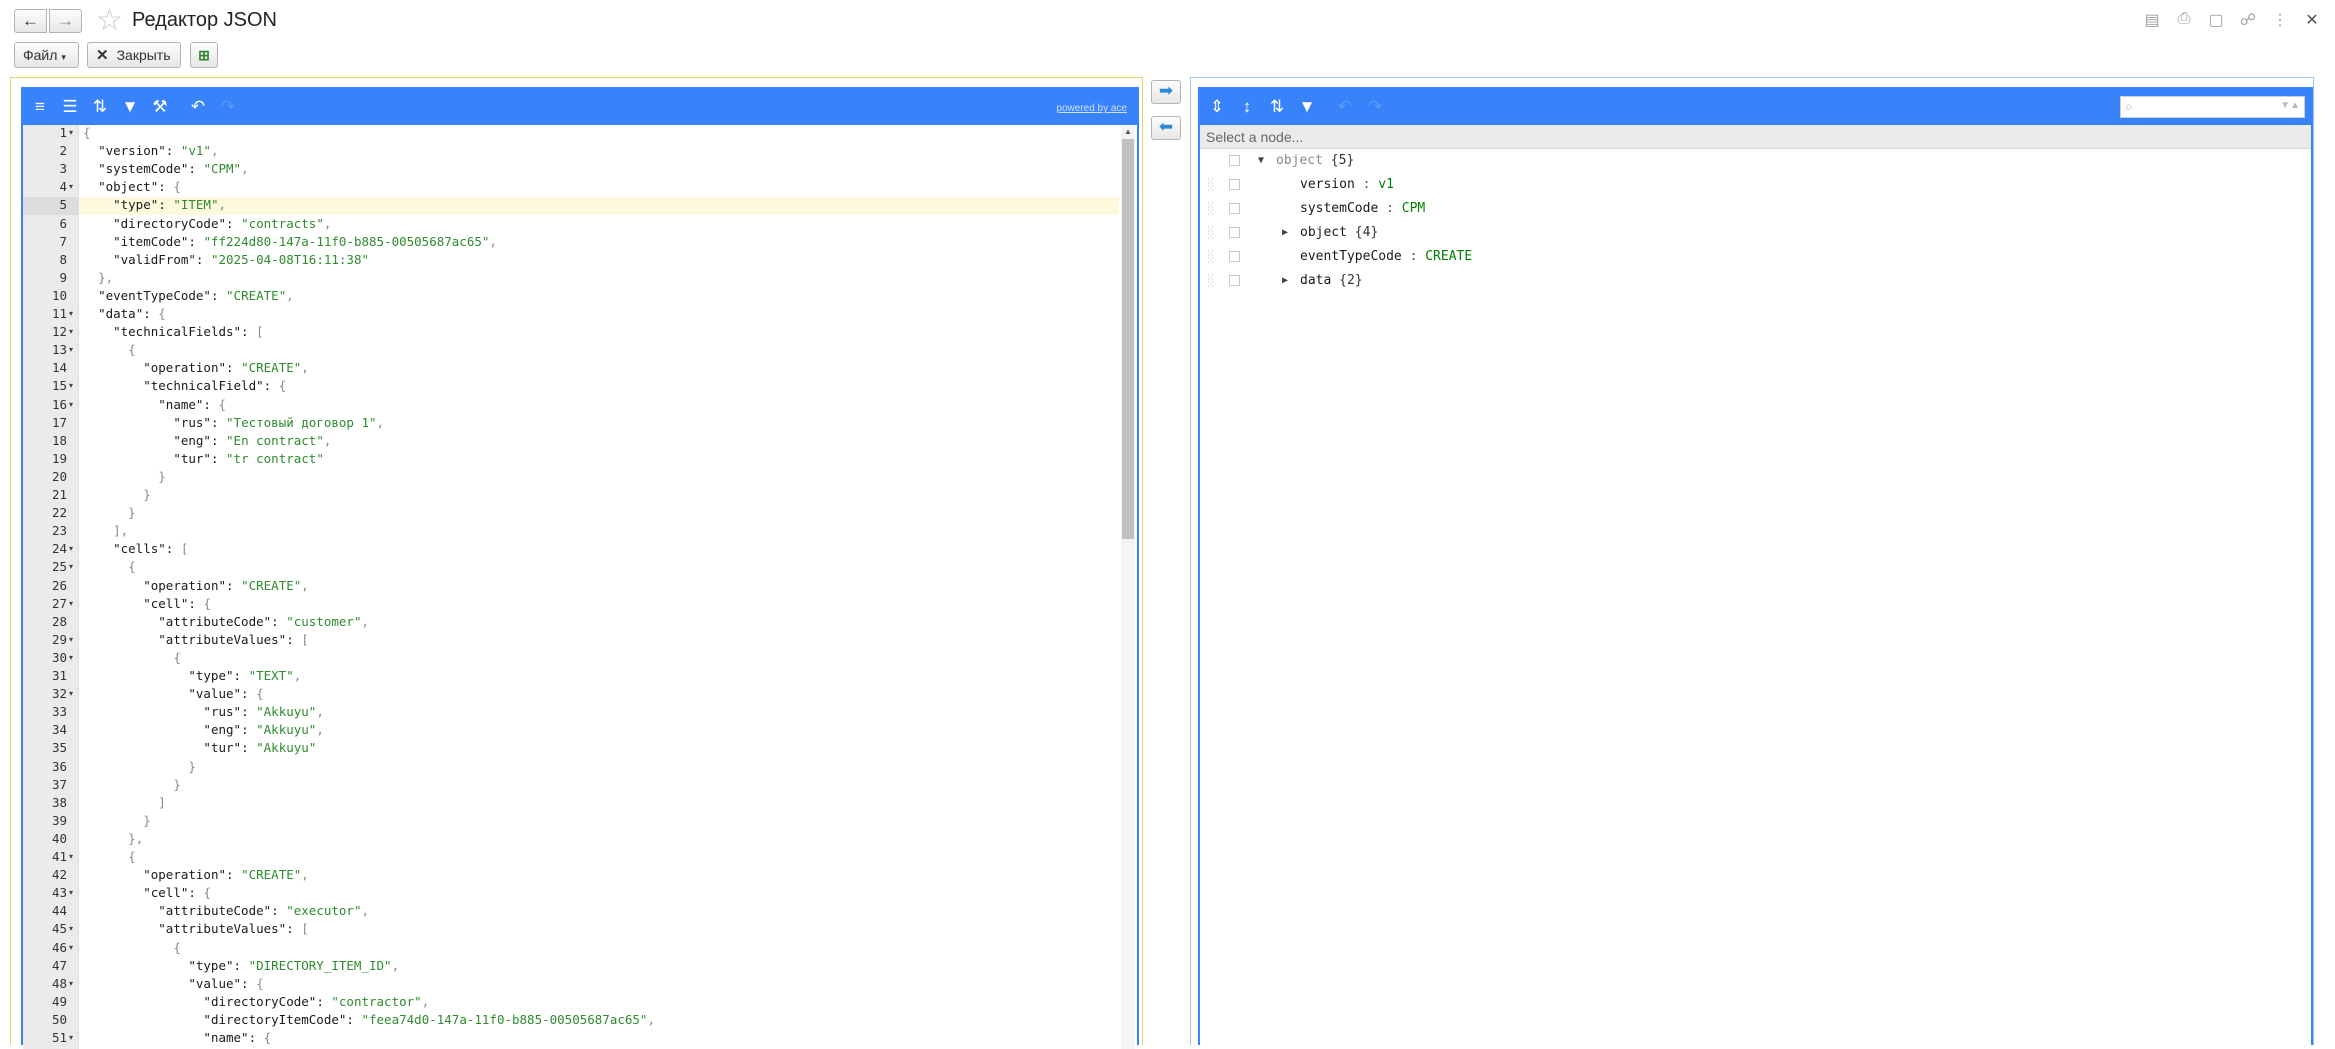 This screenshot has width=2335, height=1049. What do you see at coordinates (40, 55) in the screenshot?
I see `file-menu-label: Файл` at bounding box center [40, 55].